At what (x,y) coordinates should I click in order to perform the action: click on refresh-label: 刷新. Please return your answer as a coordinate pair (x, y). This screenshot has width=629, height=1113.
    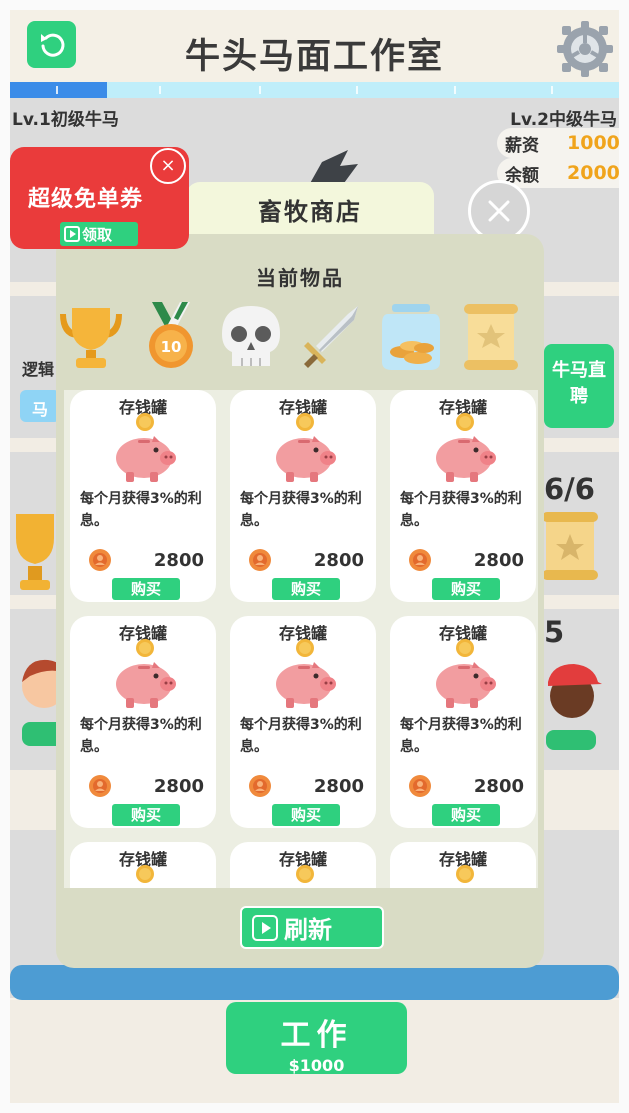
    Looking at the image, I should click on (308, 930).